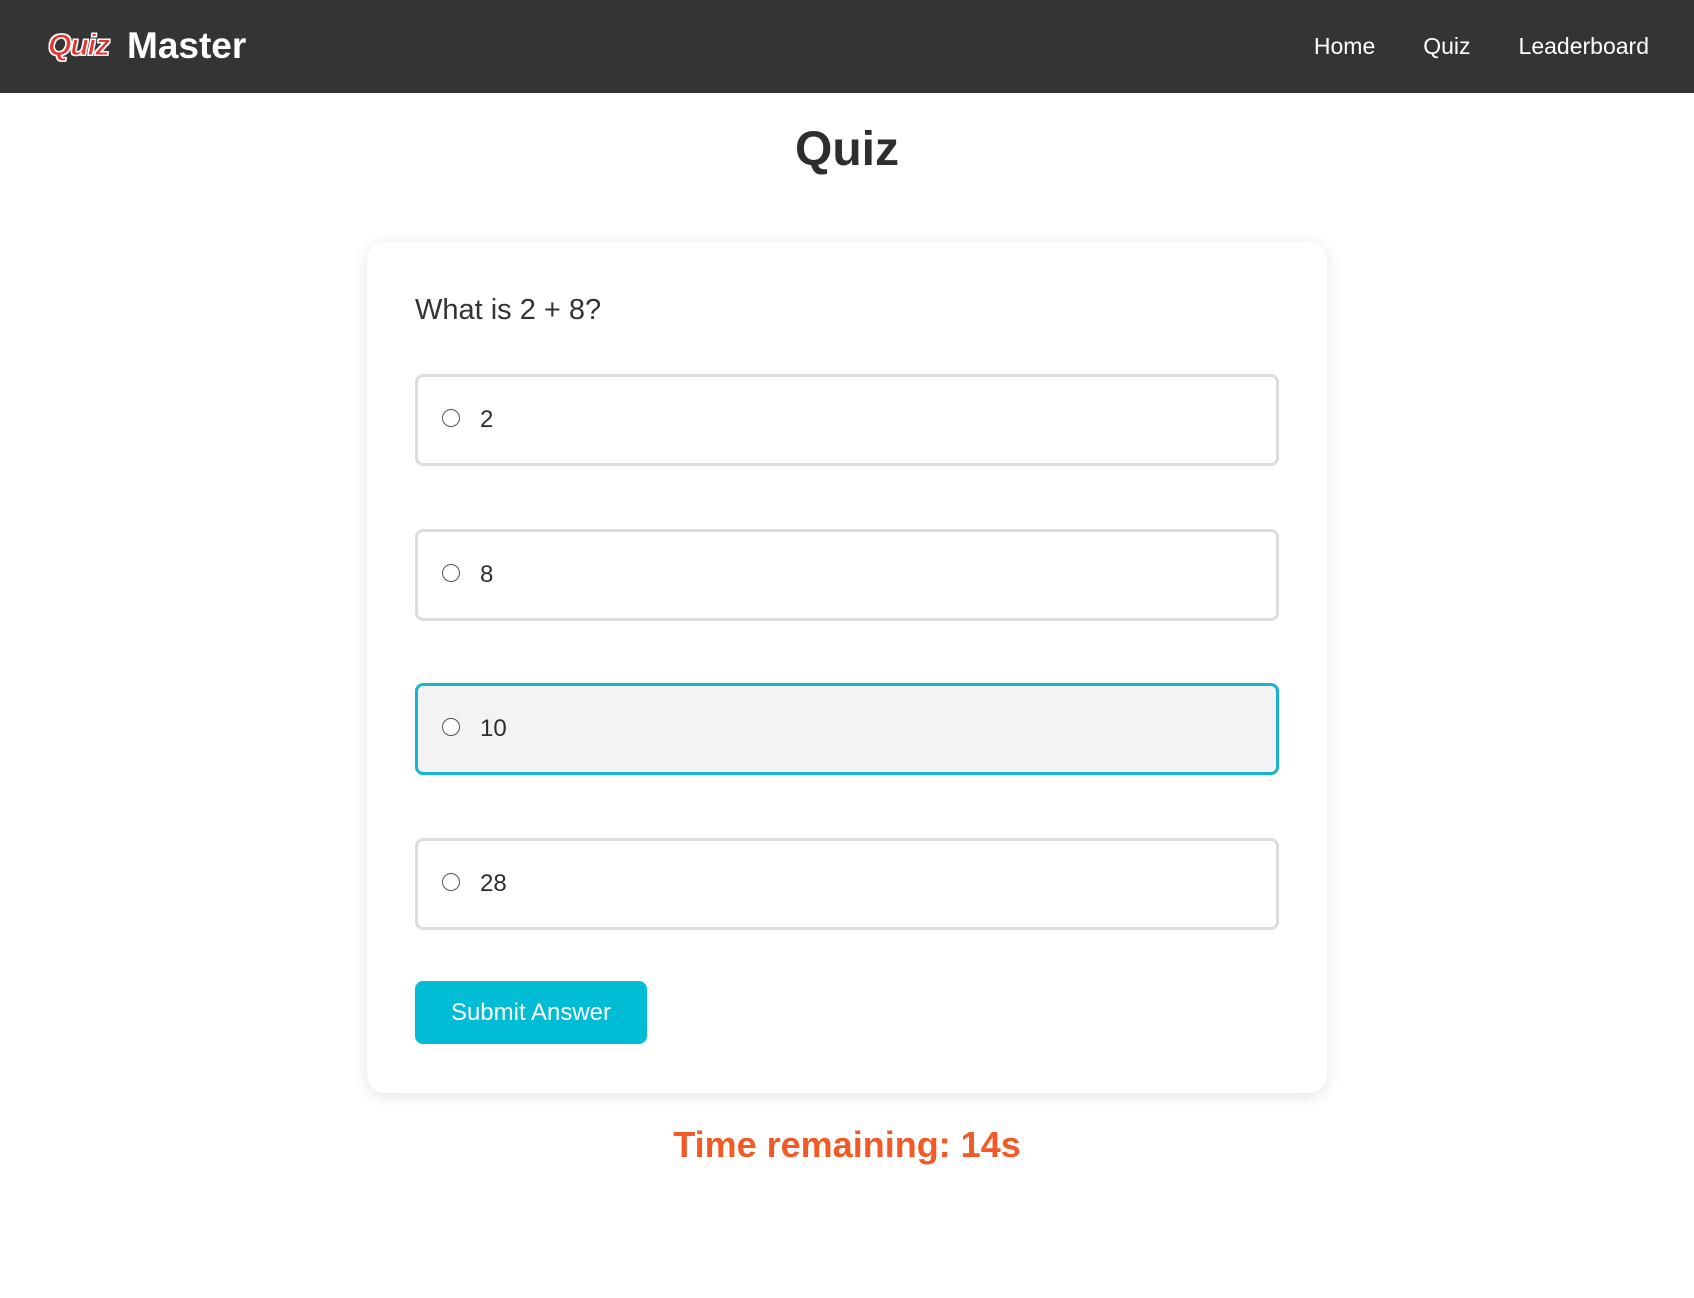 The width and height of the screenshot is (1694, 1298). I want to click on answer-option-label: 8, so click(487, 574).